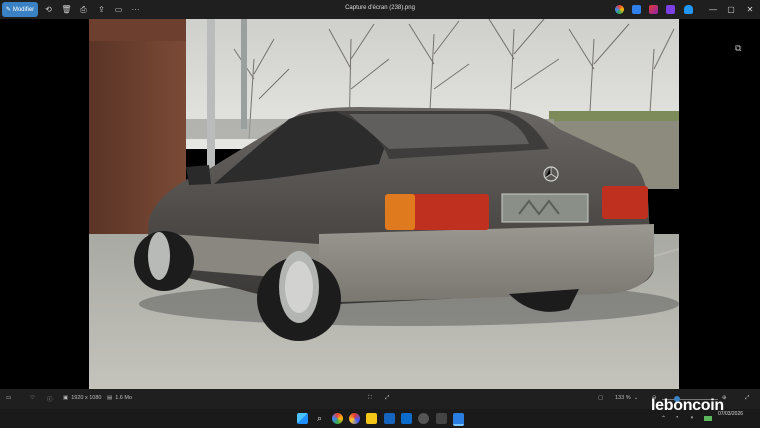 The height and width of the screenshot is (428, 760). Describe the element at coordinates (619, 9) in the screenshot. I see `chrome-icon` at that location.